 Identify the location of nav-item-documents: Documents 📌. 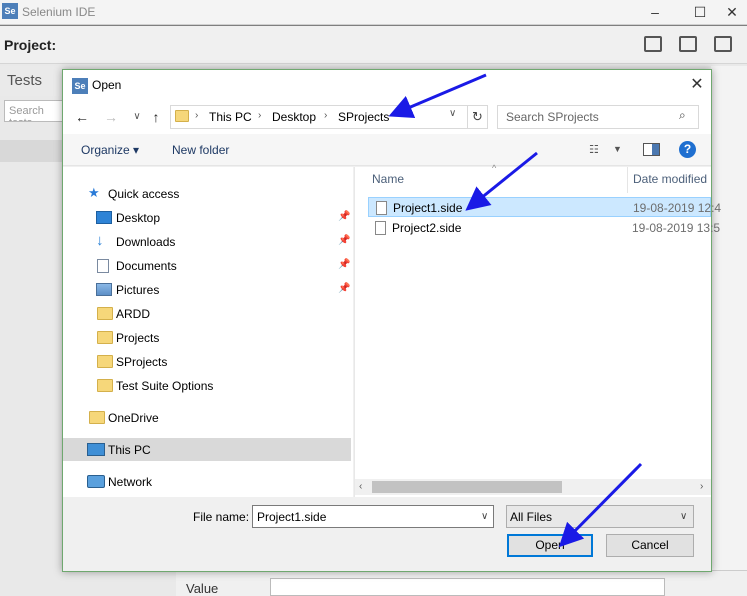
(210, 266).